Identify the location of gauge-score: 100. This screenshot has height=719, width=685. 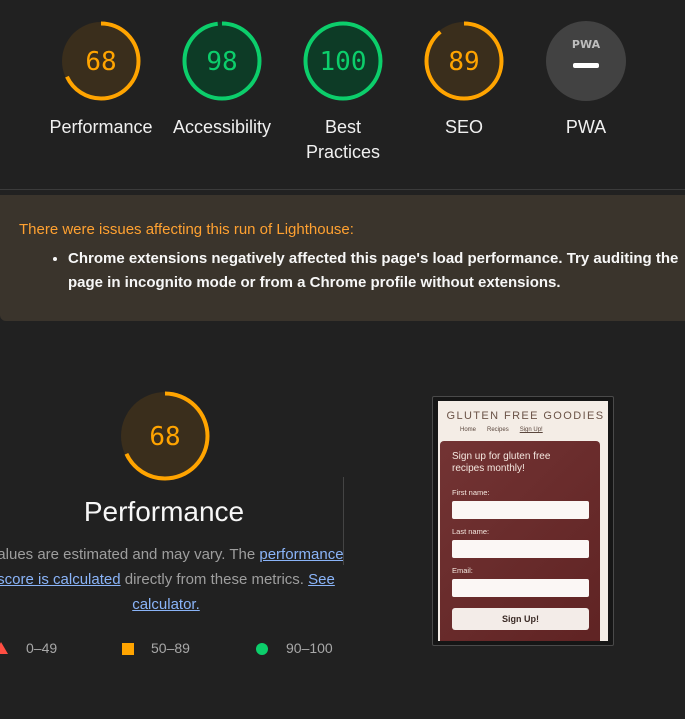
(343, 62).